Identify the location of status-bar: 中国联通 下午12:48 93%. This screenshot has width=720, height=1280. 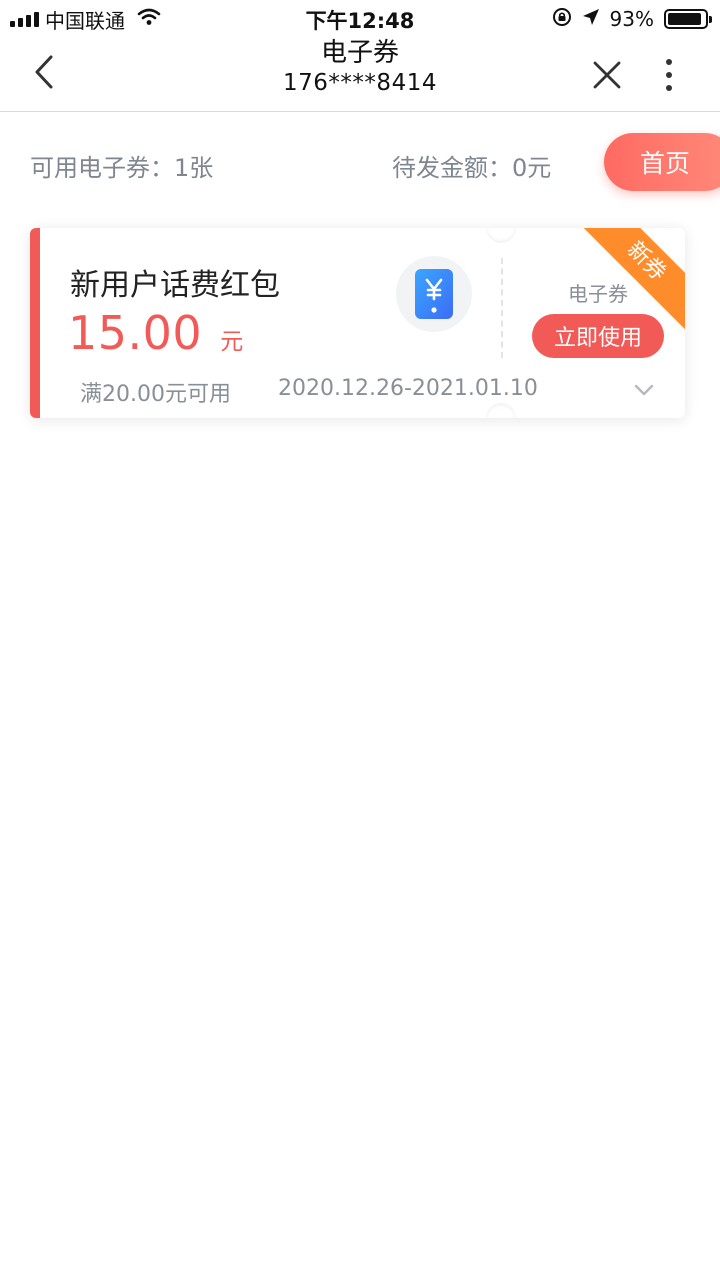
(360, 19).